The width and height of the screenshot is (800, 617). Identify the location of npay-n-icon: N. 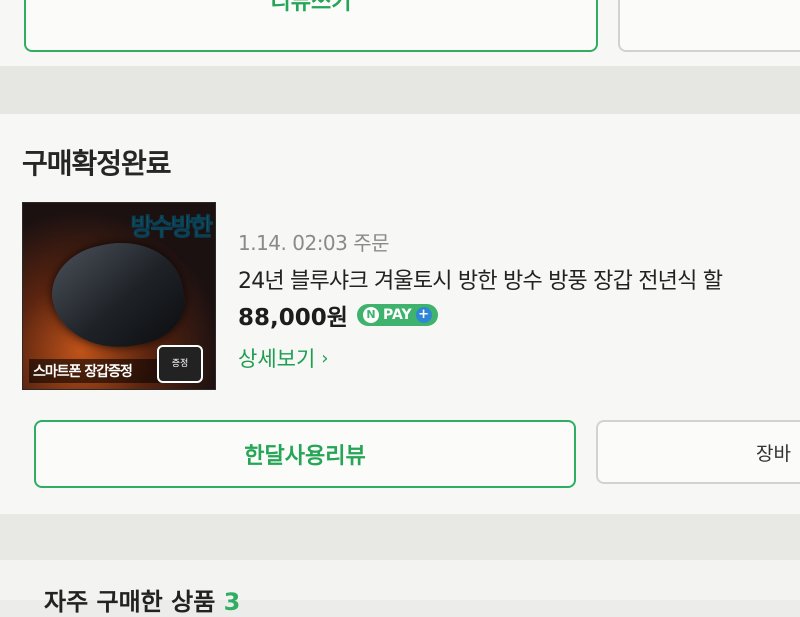
(371, 315).